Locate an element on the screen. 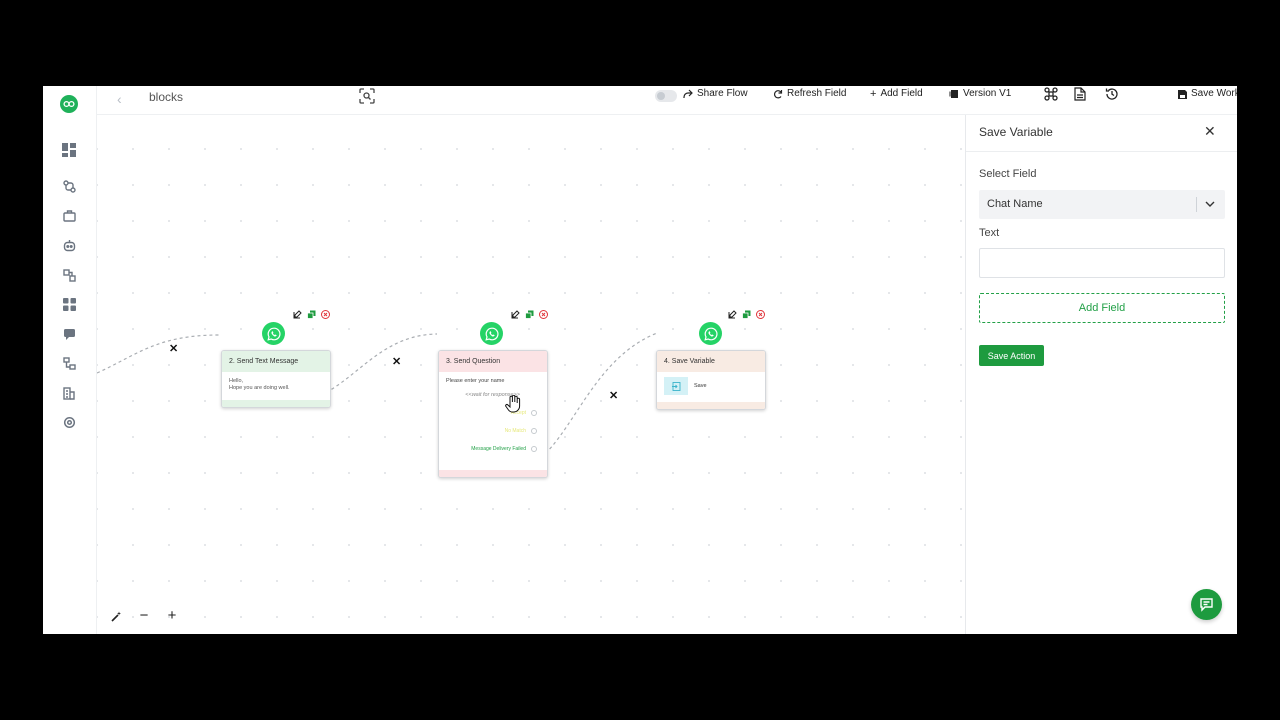  option-no-match: No Match is located at coordinates (493, 436).